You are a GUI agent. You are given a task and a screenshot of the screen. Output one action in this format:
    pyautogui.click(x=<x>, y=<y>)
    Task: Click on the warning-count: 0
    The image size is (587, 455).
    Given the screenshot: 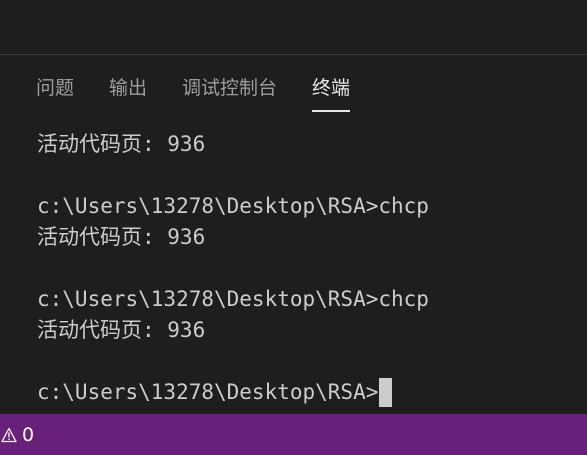 What is the action you would take?
    pyautogui.click(x=28, y=434)
    